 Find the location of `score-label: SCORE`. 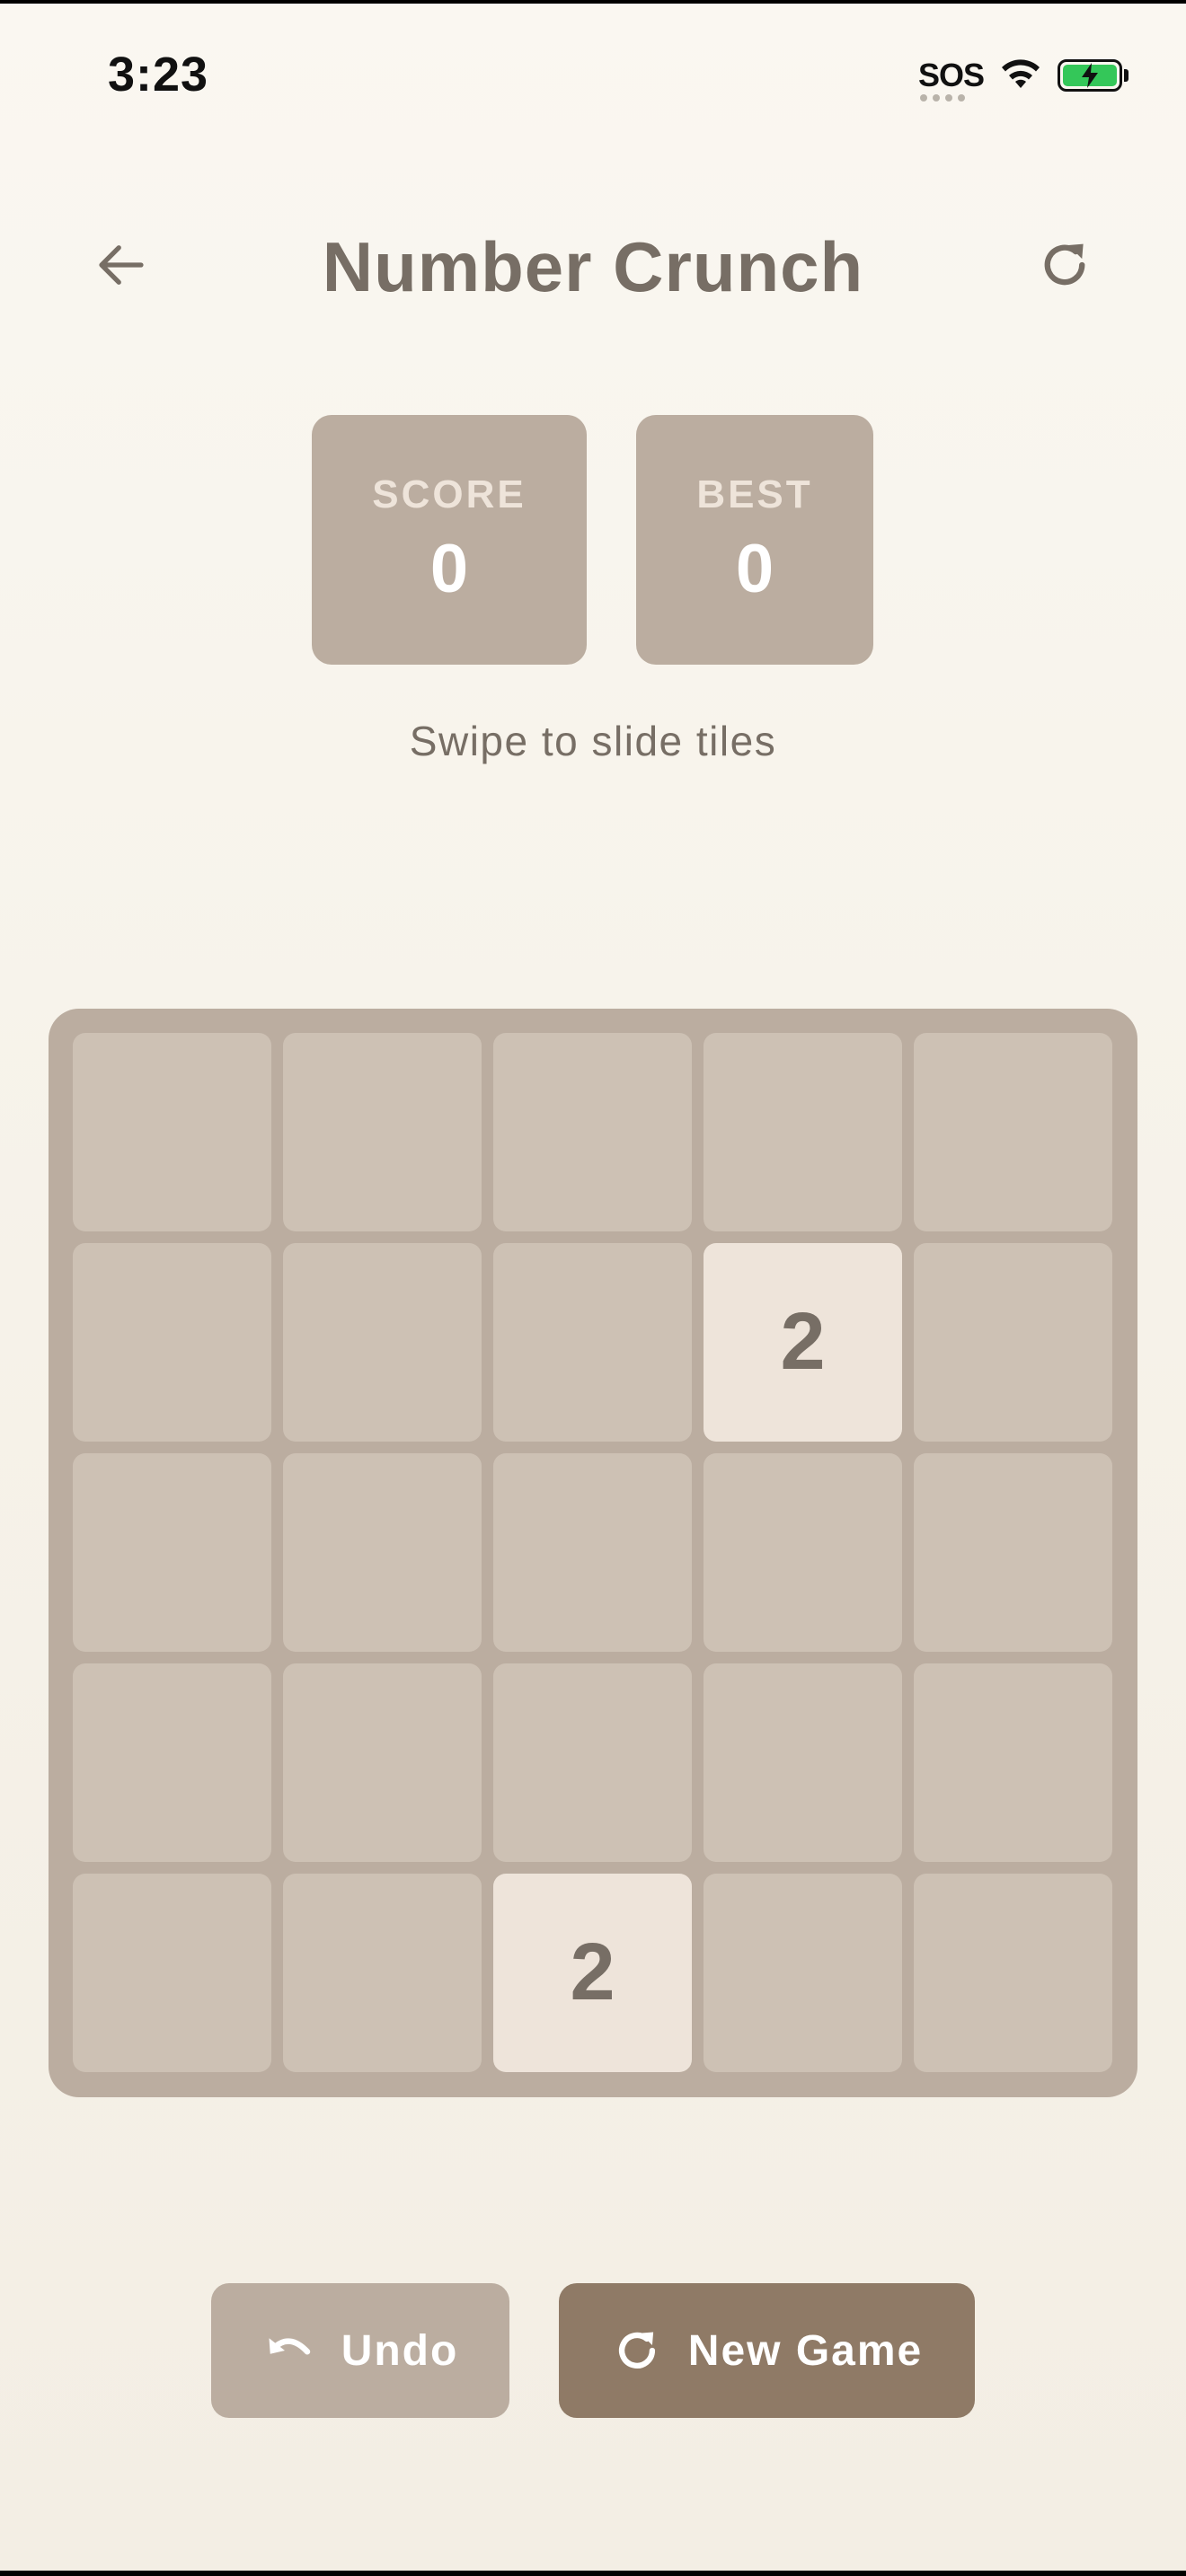

score-label: SCORE is located at coordinates (449, 494).